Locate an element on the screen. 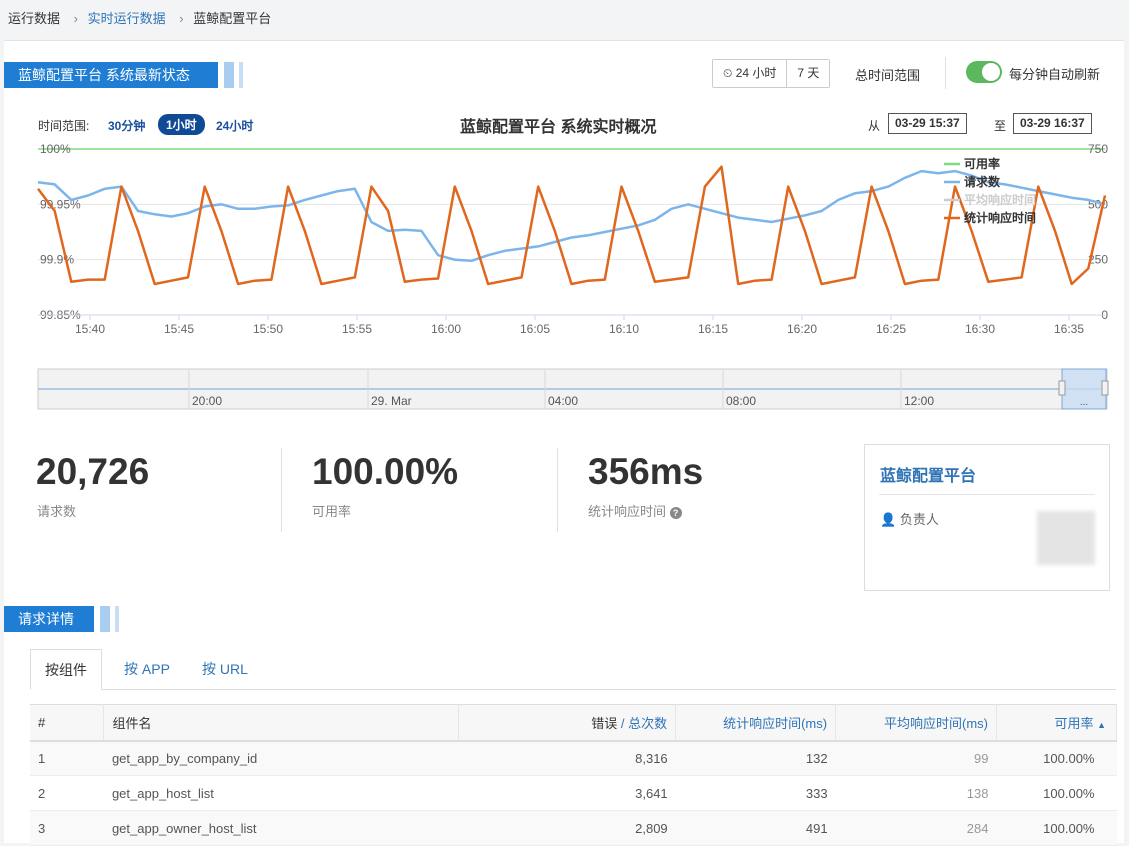 This screenshot has height=846, width=1129. clock-icon: ⏲ is located at coordinates (729, 73).